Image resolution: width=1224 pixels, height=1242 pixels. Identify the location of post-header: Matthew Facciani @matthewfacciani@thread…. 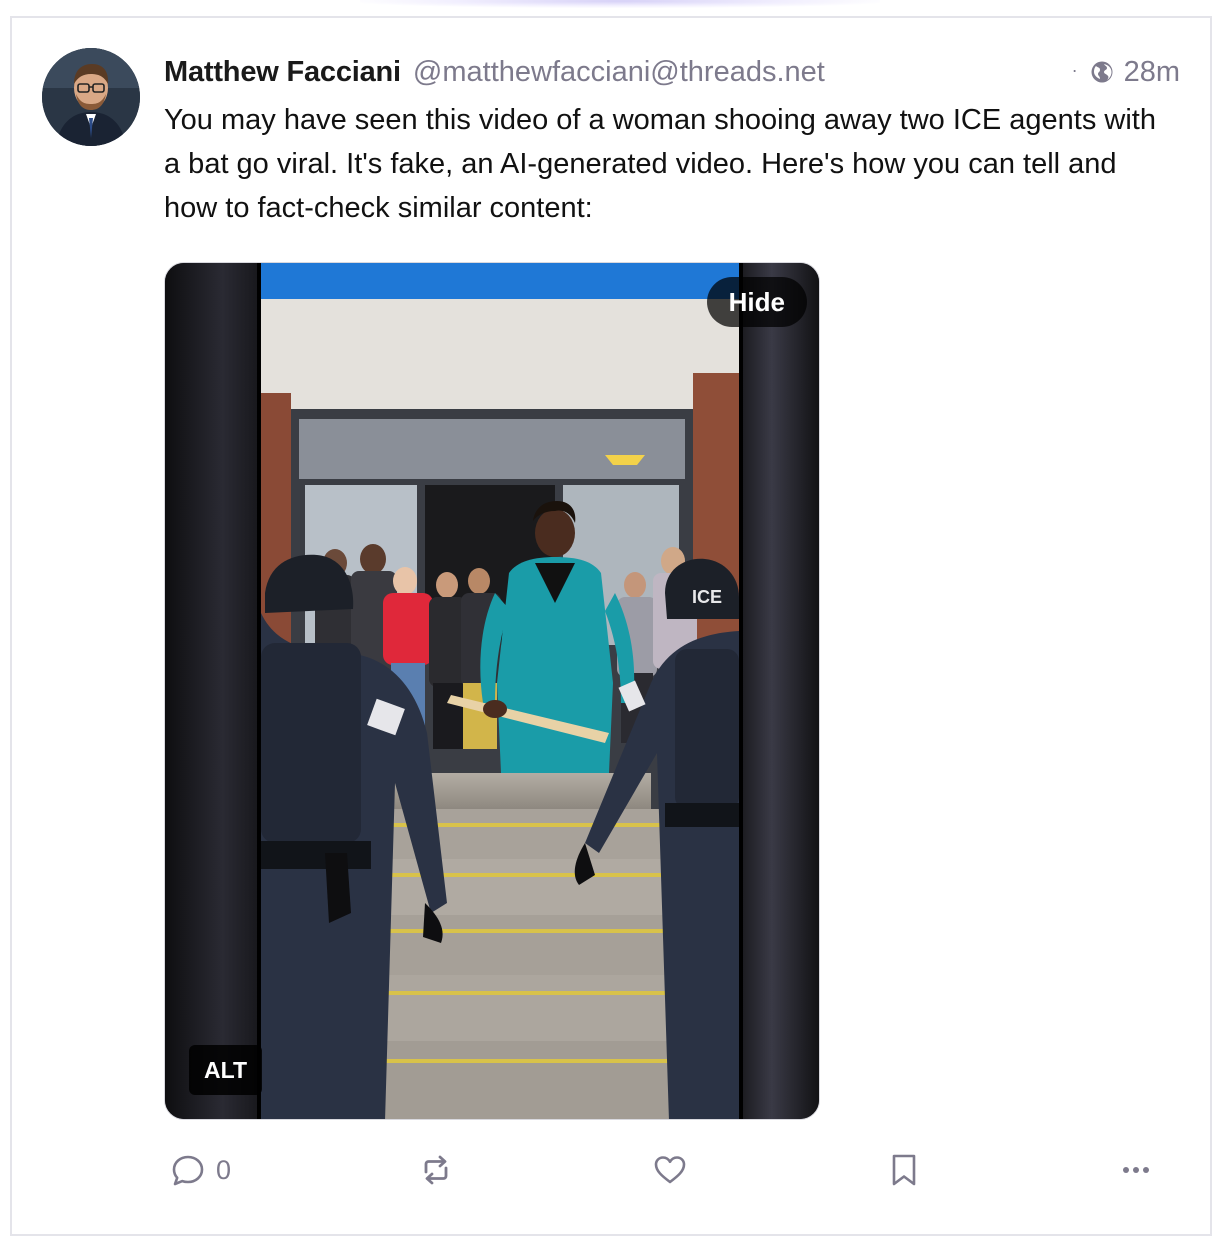
(672, 72).